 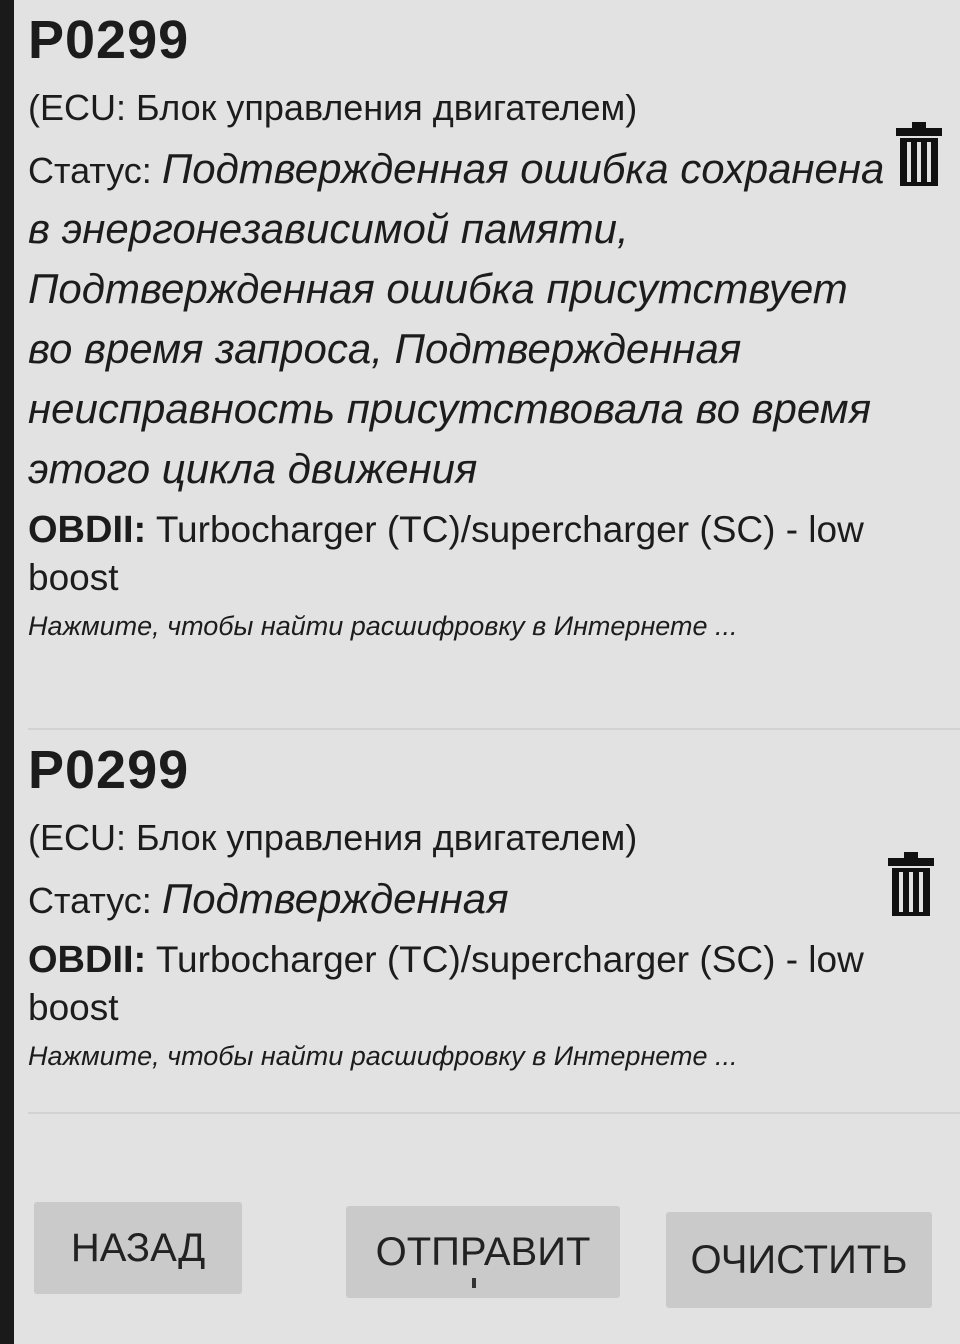 I want to click on status-value: Подтвержденная, so click(x=335, y=898).